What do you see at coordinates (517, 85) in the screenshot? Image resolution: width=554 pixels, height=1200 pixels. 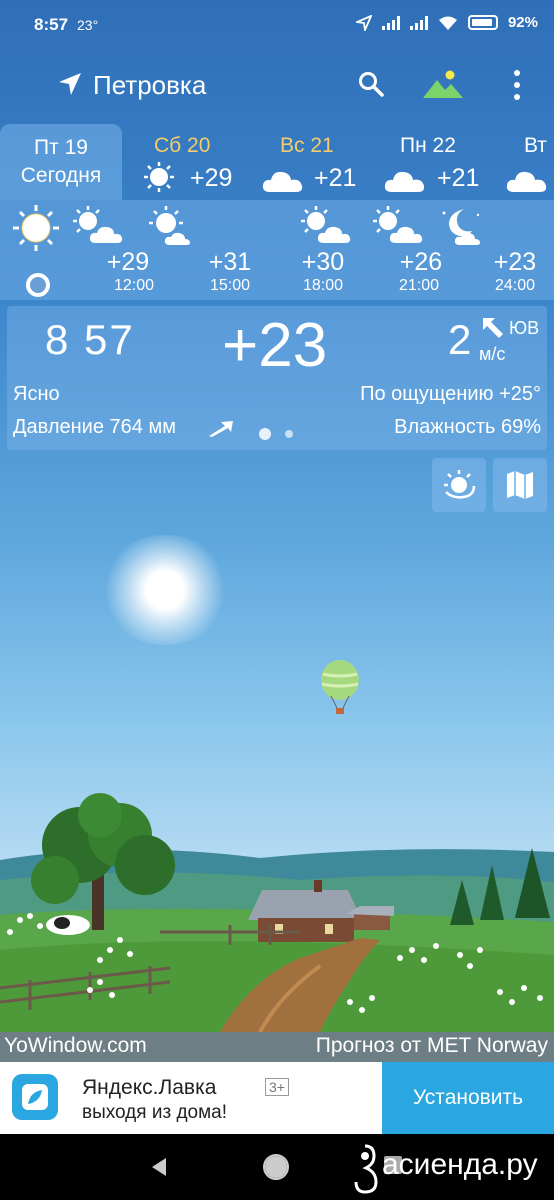 I see `more-vert-icon` at bounding box center [517, 85].